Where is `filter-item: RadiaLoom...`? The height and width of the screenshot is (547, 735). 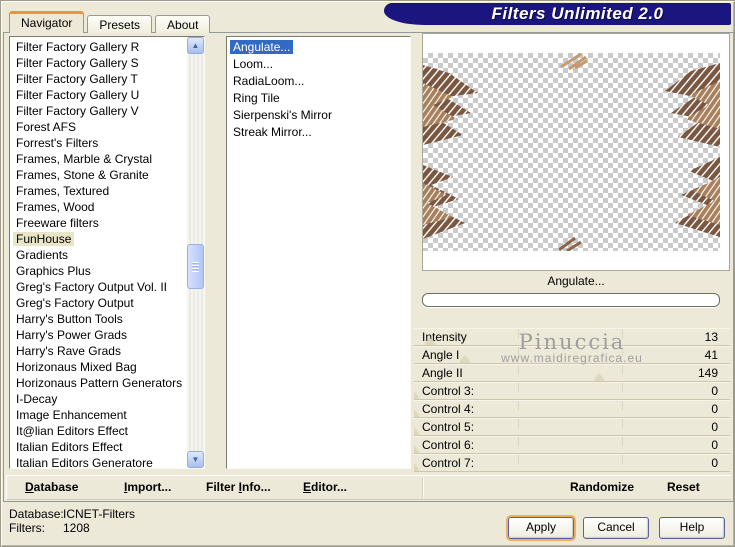
filter-item: RadiaLoom... is located at coordinates (320, 81).